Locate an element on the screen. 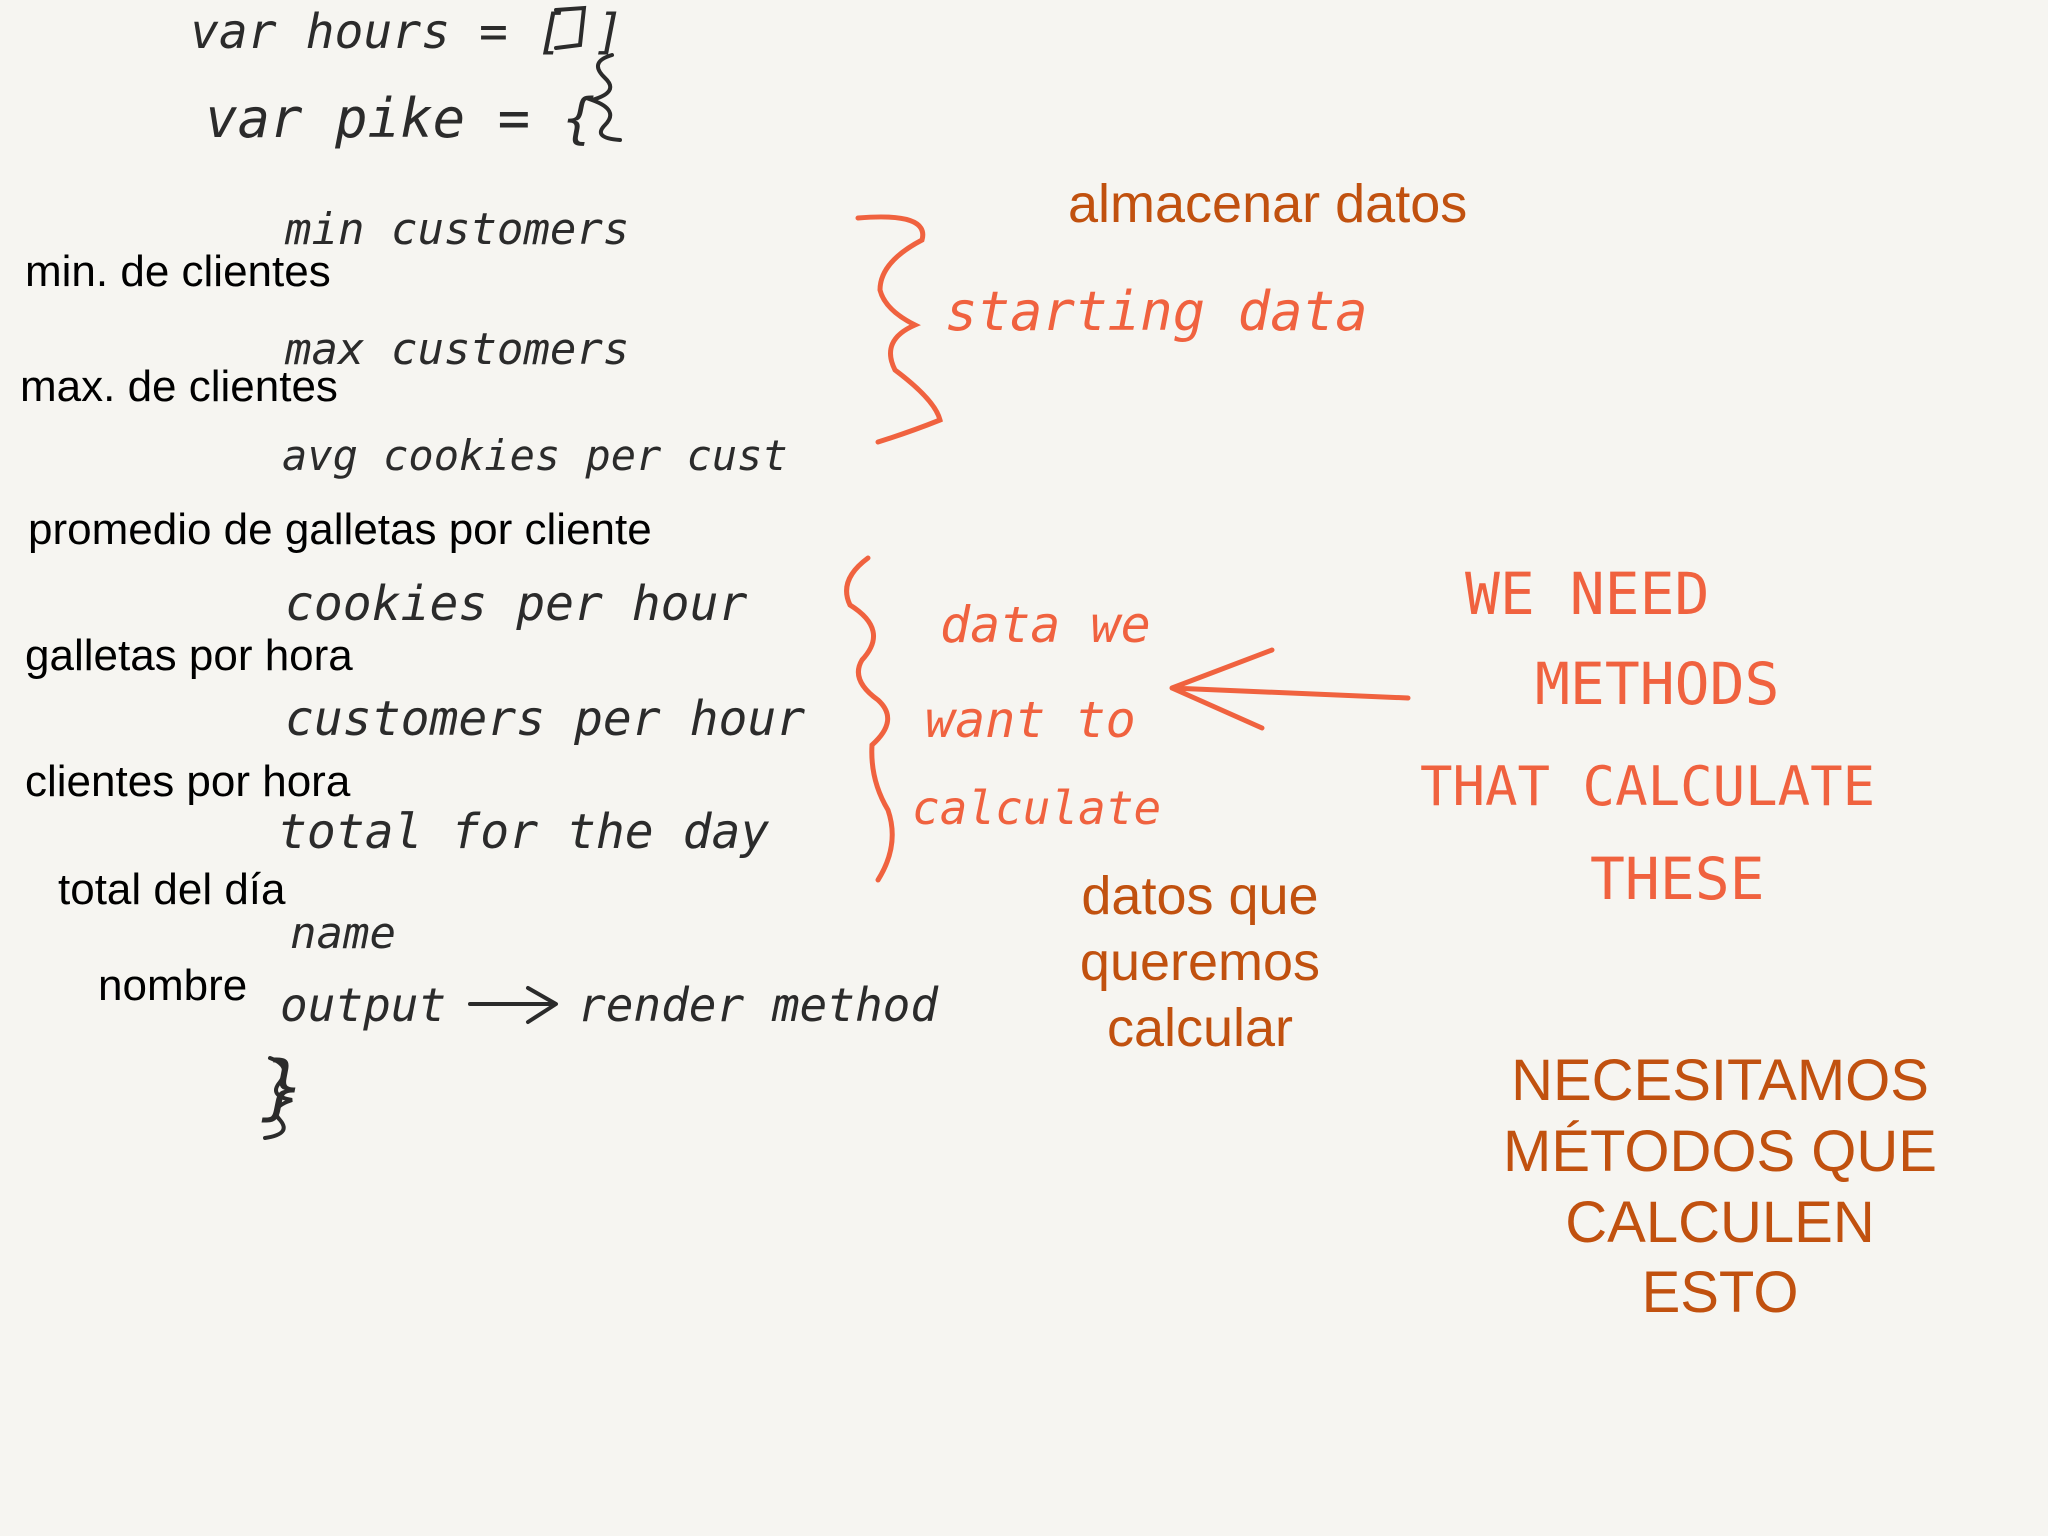  translation-max-clientes: max. de clientes is located at coordinates (179, 386).